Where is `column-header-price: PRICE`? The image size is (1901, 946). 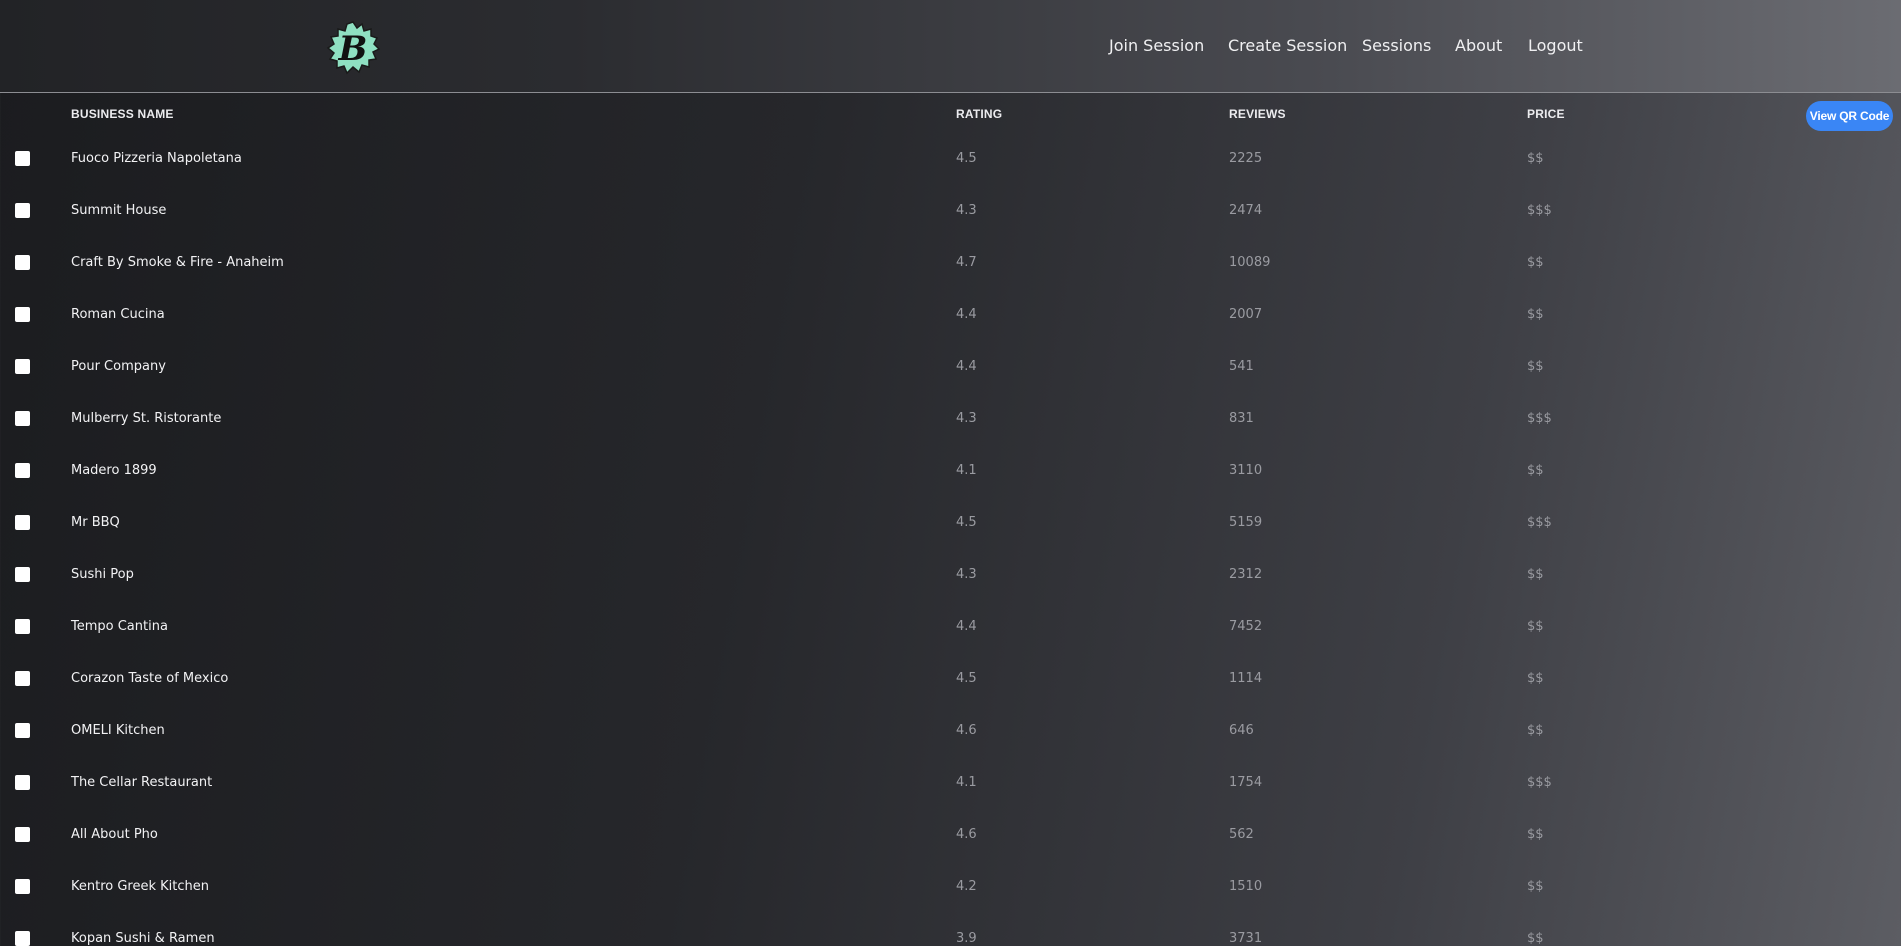
column-header-price: PRICE is located at coordinates (1546, 114).